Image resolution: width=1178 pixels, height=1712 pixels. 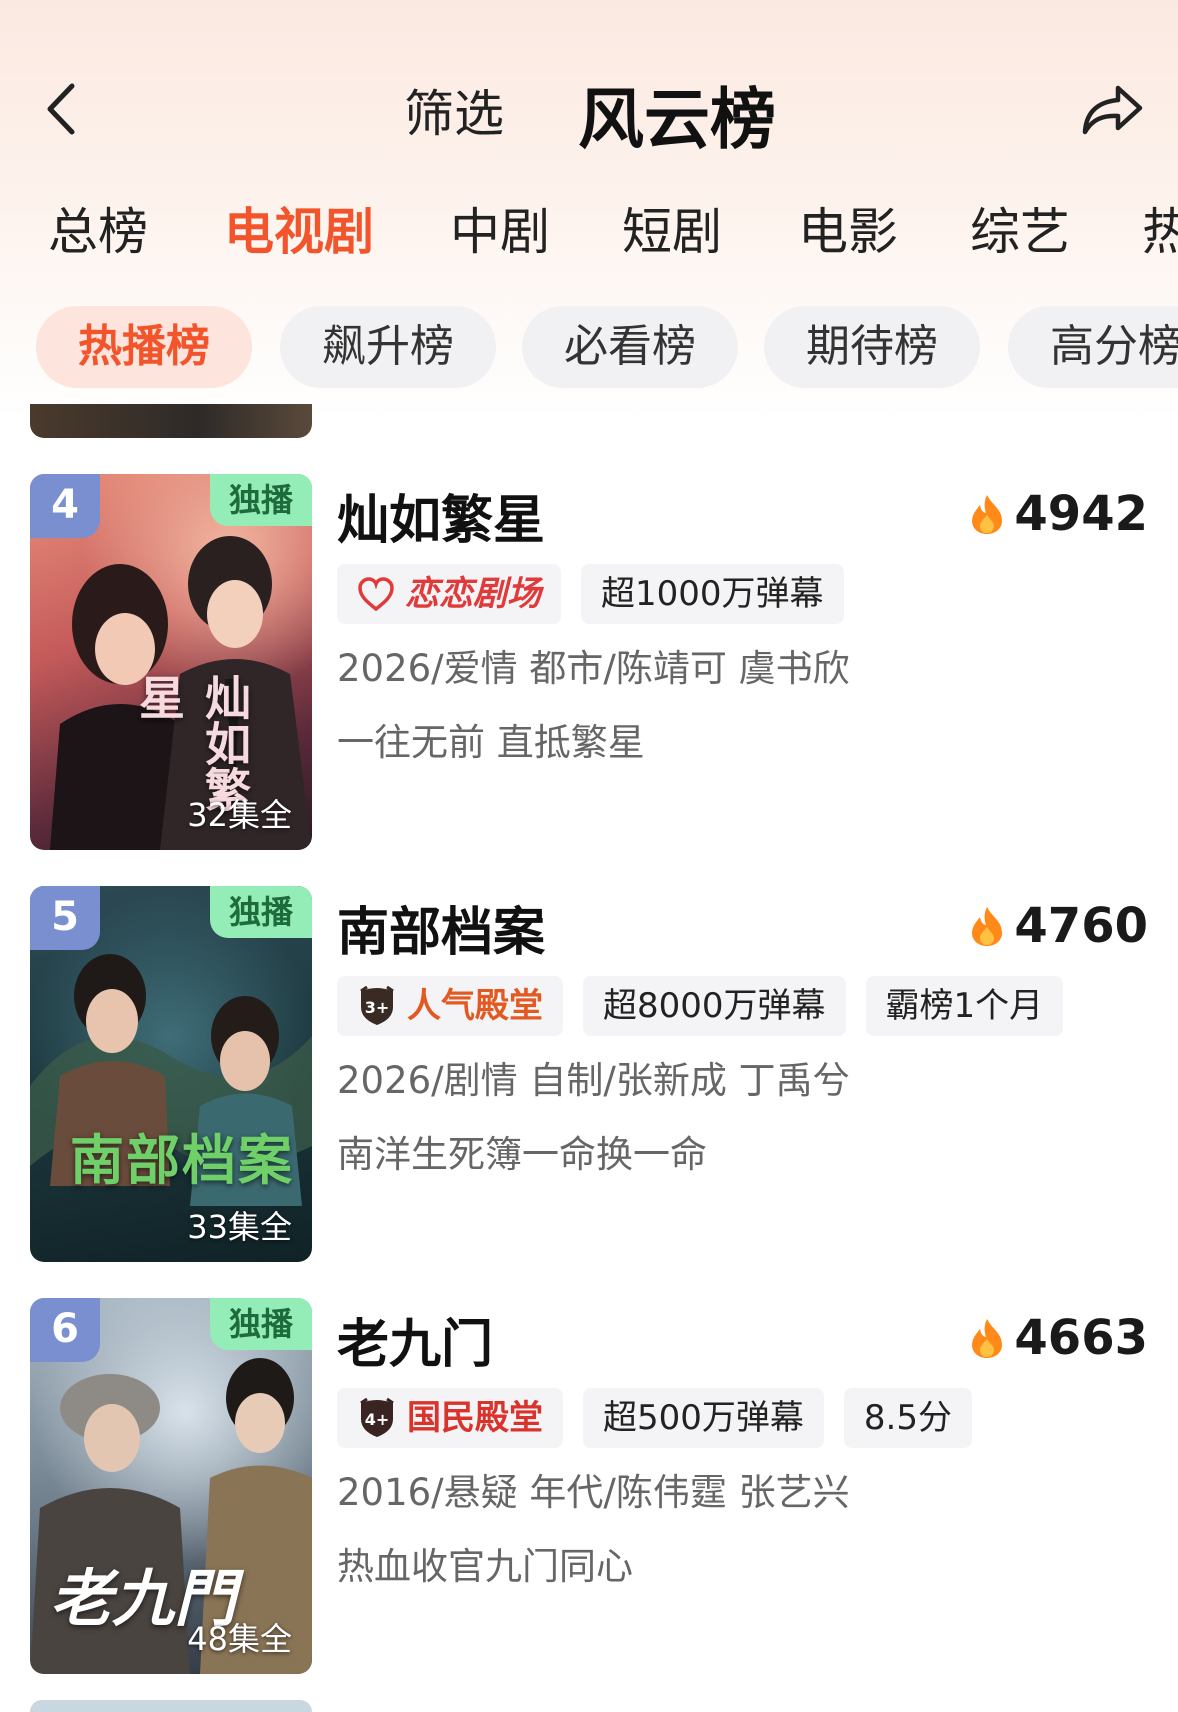 What do you see at coordinates (703, 1418) in the screenshot?
I see `tag-danmaku: 超500万弹幕` at bounding box center [703, 1418].